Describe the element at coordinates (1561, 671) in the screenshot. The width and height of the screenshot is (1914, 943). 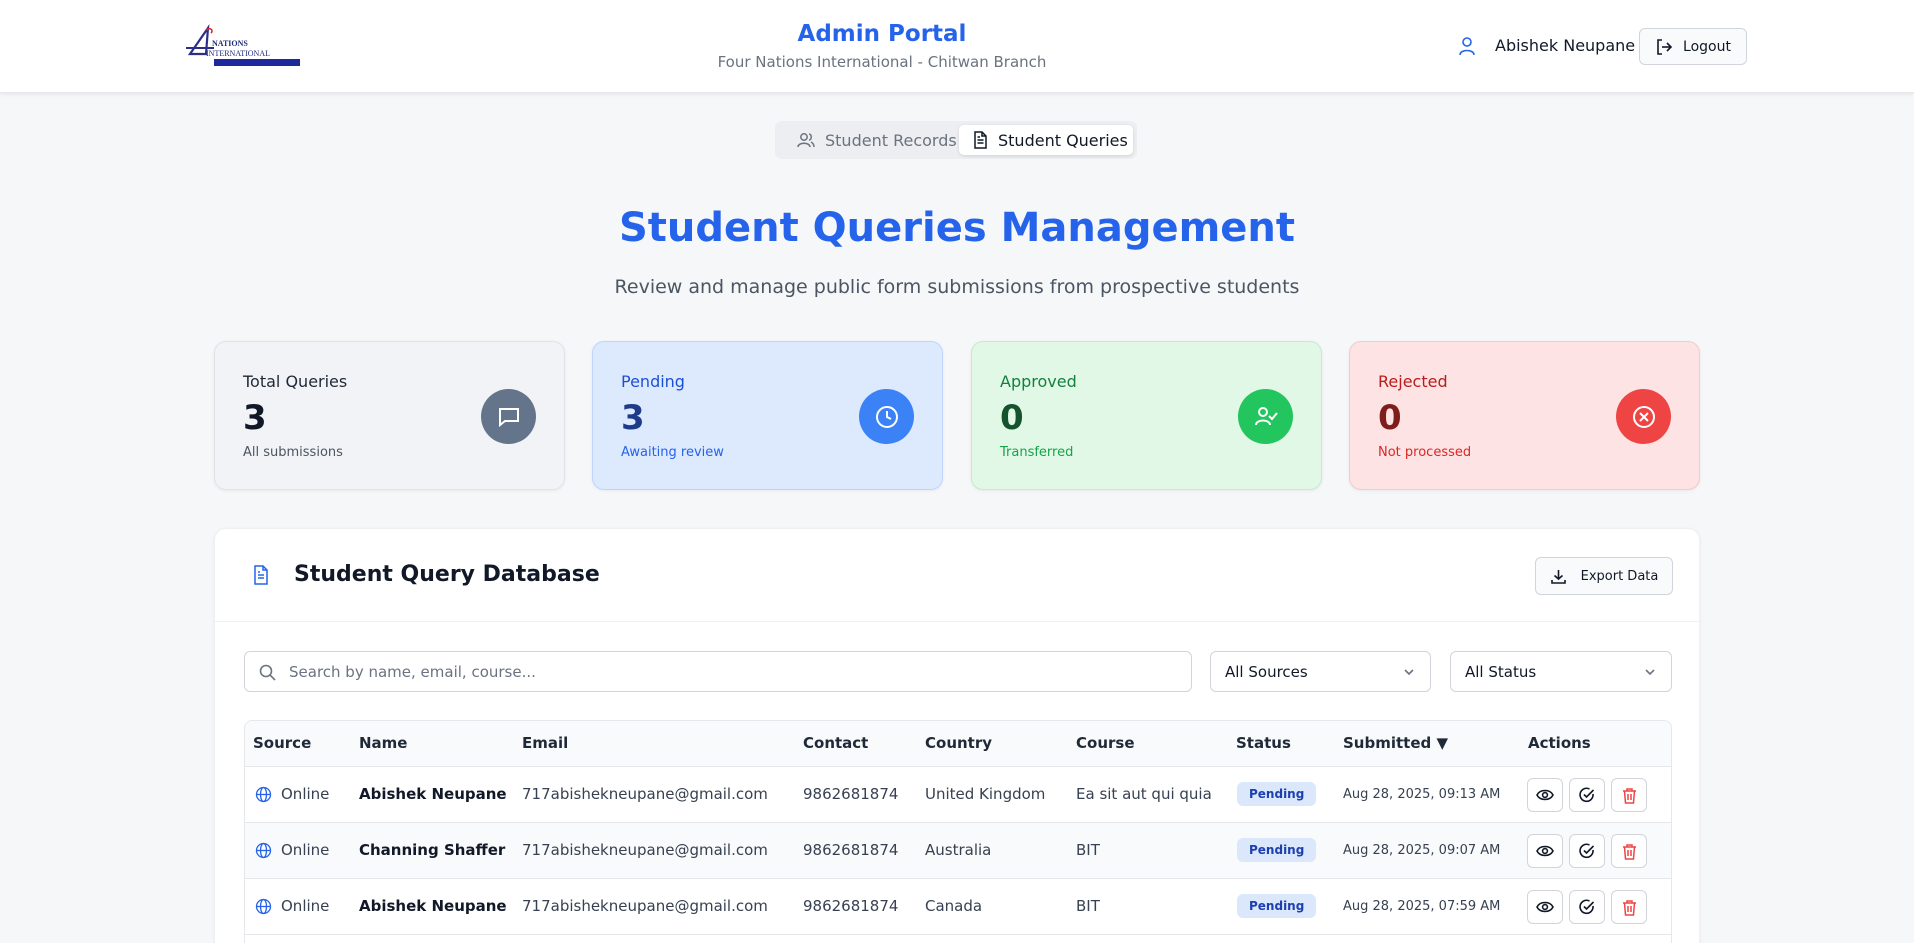
I see `status-filter-select: All Status` at that location.